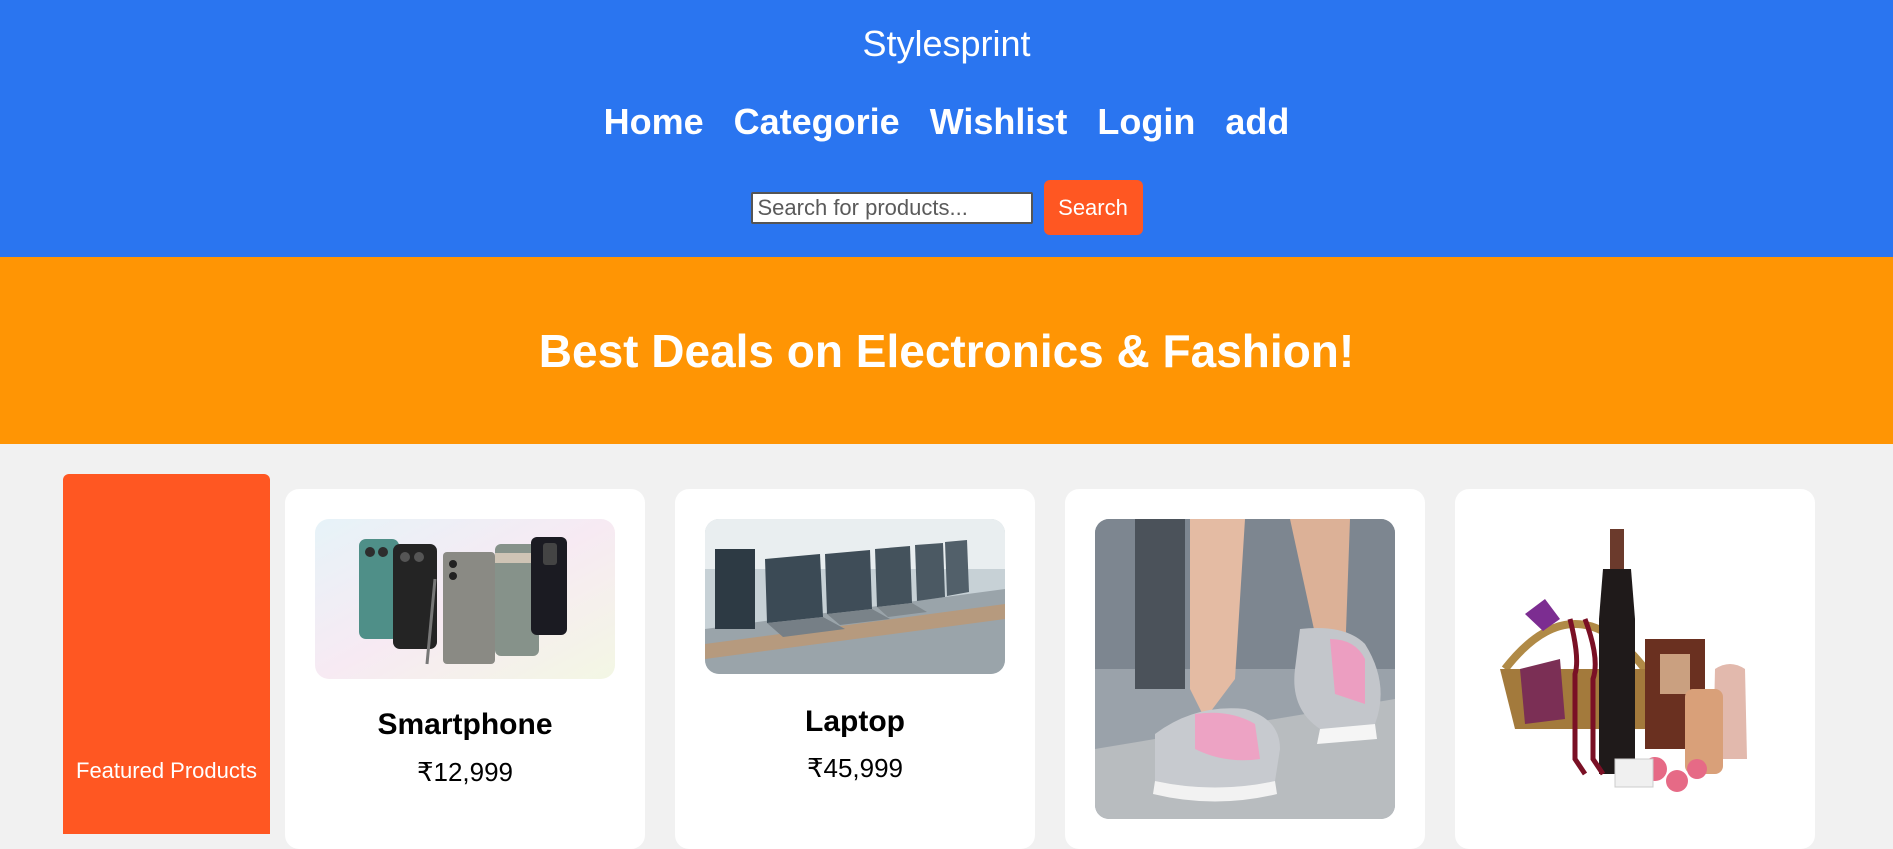 This screenshot has width=1893, height=849. I want to click on product-price: ₹45,999, so click(855, 768).